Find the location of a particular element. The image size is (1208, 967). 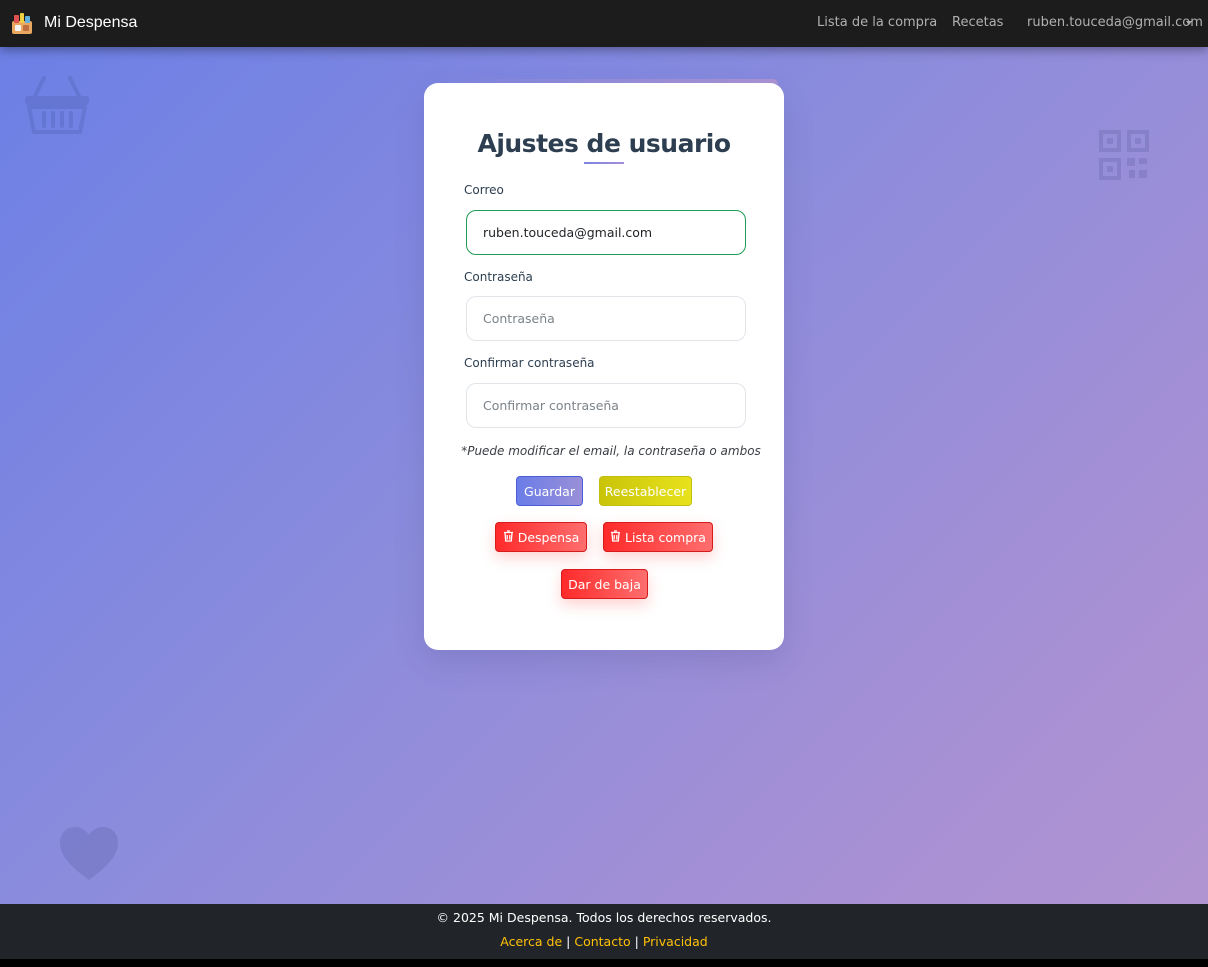

user-menu-toggle: ruben.touceda@gmail.com is located at coordinates (1115, 22).